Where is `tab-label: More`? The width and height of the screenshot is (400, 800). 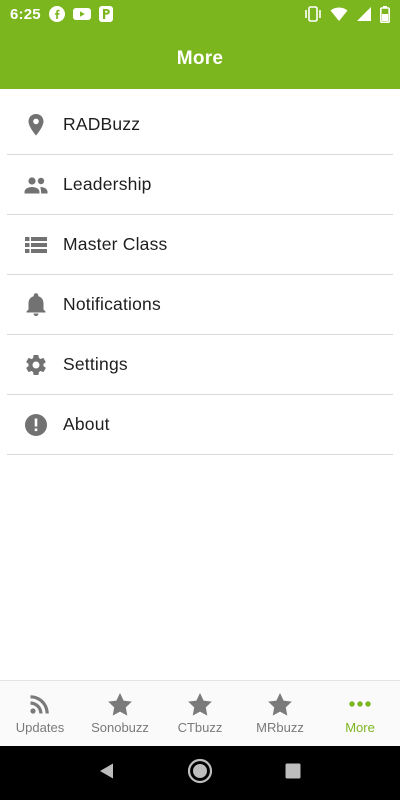
tab-label: More is located at coordinates (360, 727).